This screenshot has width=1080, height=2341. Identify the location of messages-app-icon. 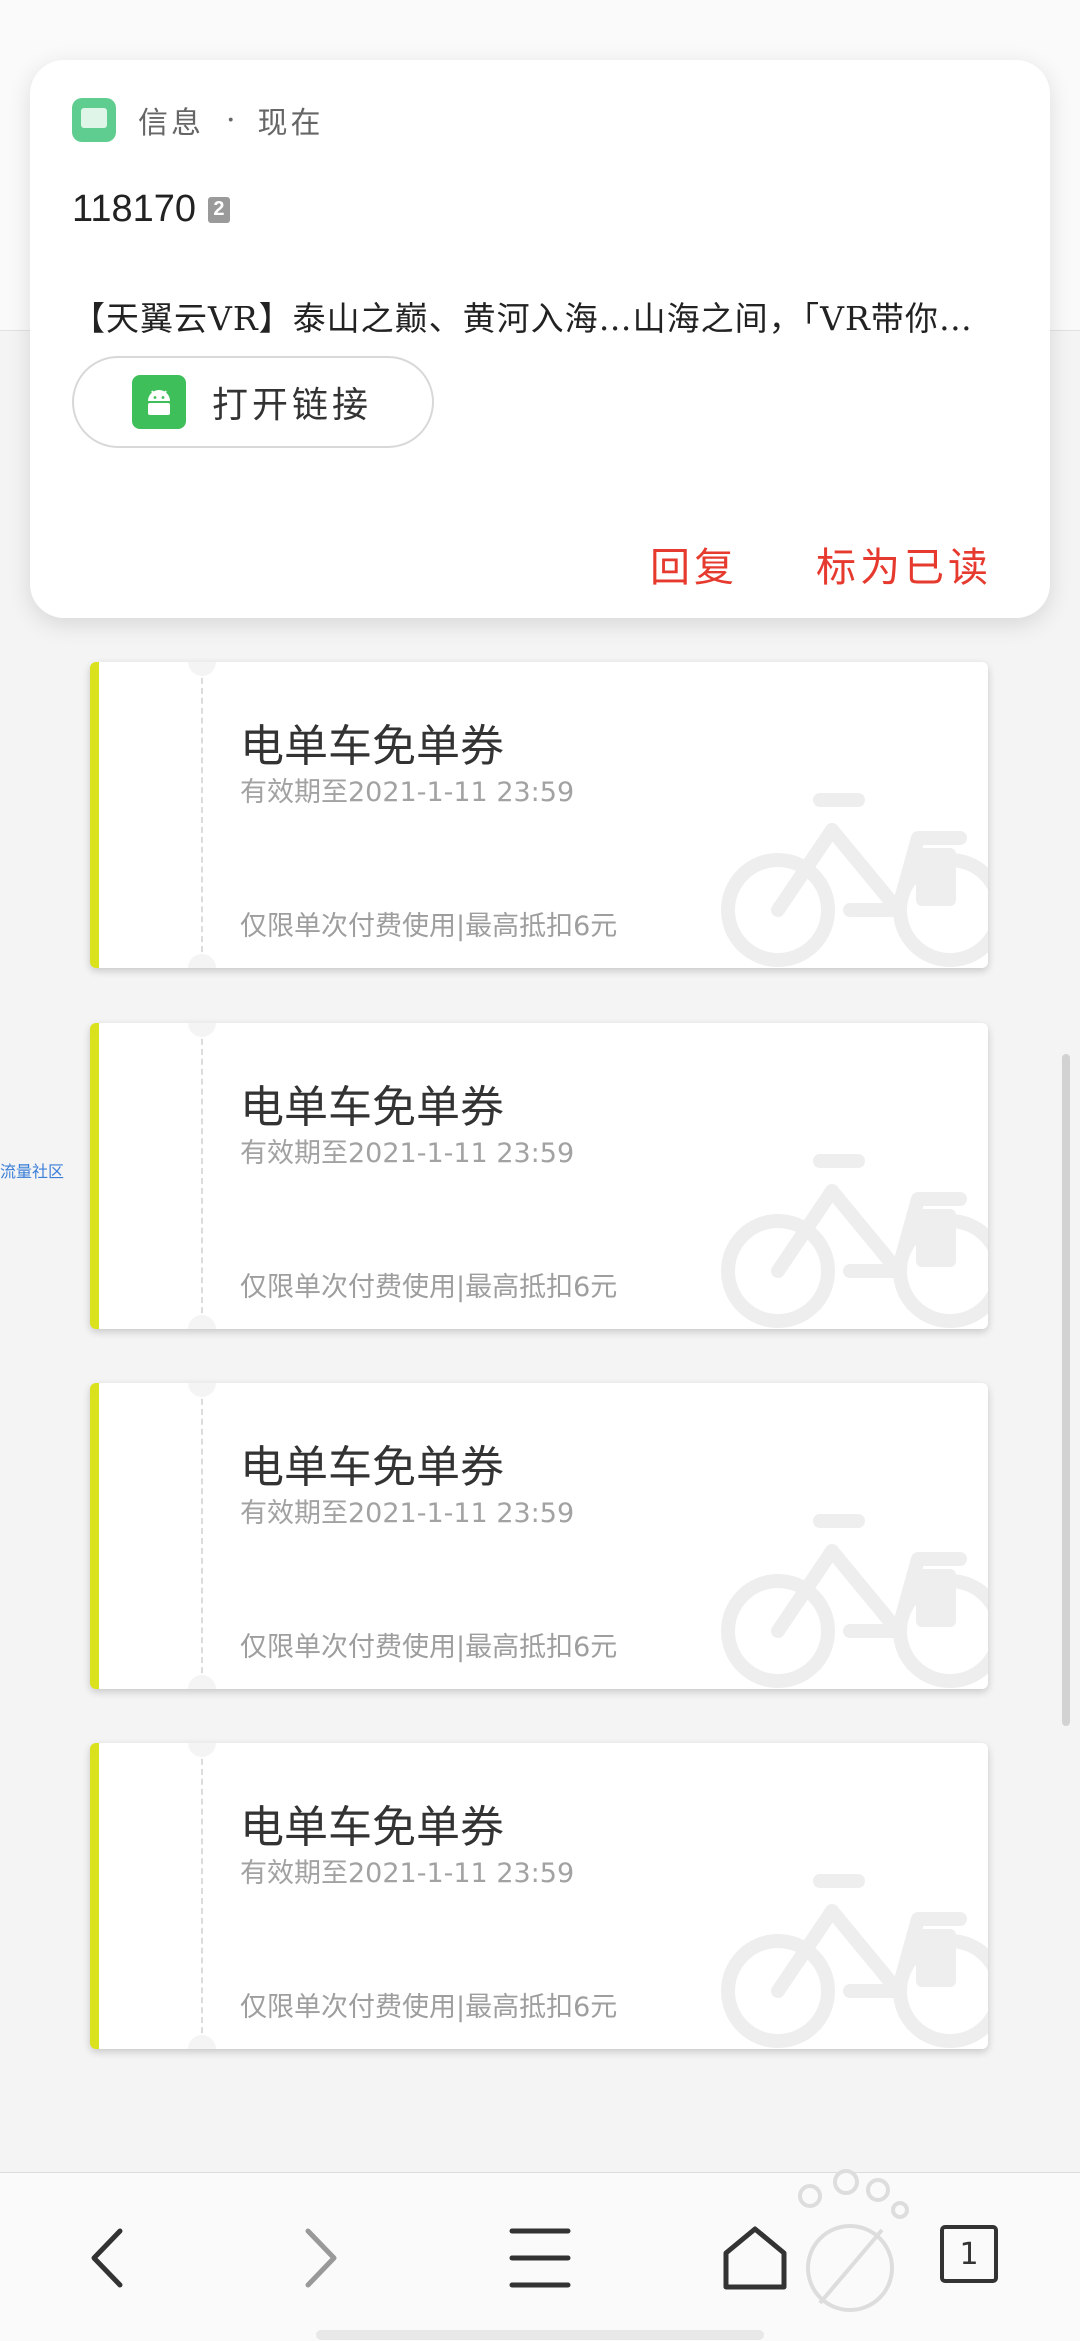
(94, 120).